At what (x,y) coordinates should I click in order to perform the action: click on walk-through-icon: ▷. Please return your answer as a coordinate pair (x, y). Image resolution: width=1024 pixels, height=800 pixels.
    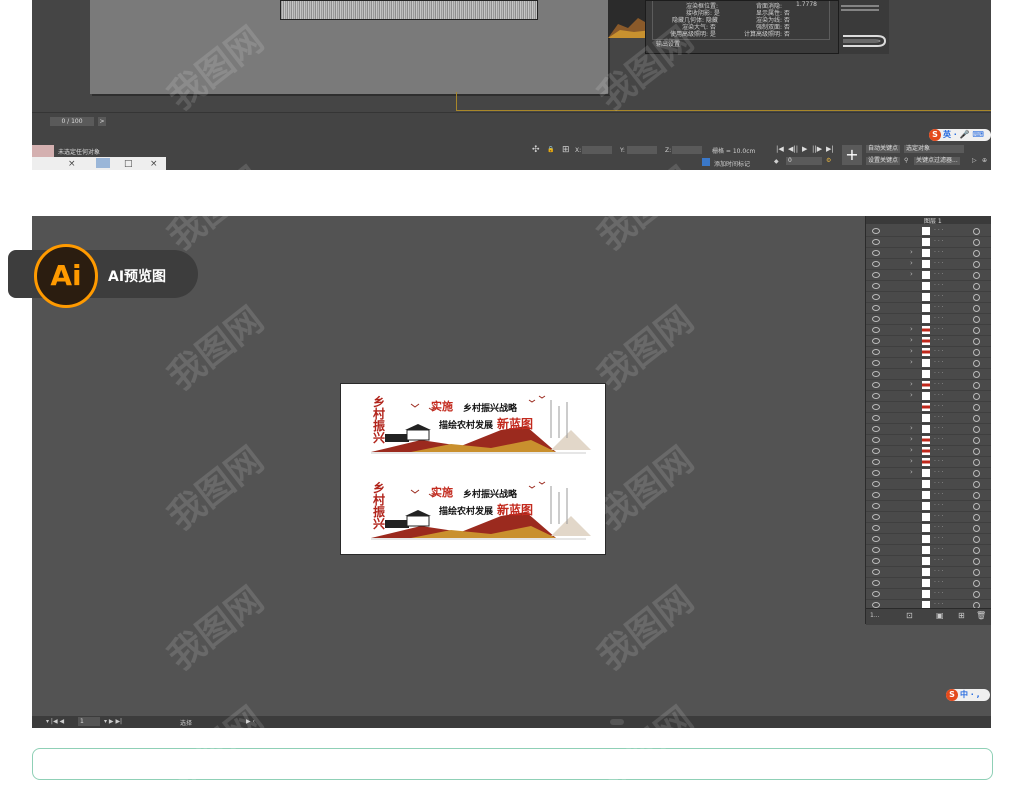
    Looking at the image, I should click on (974, 160).